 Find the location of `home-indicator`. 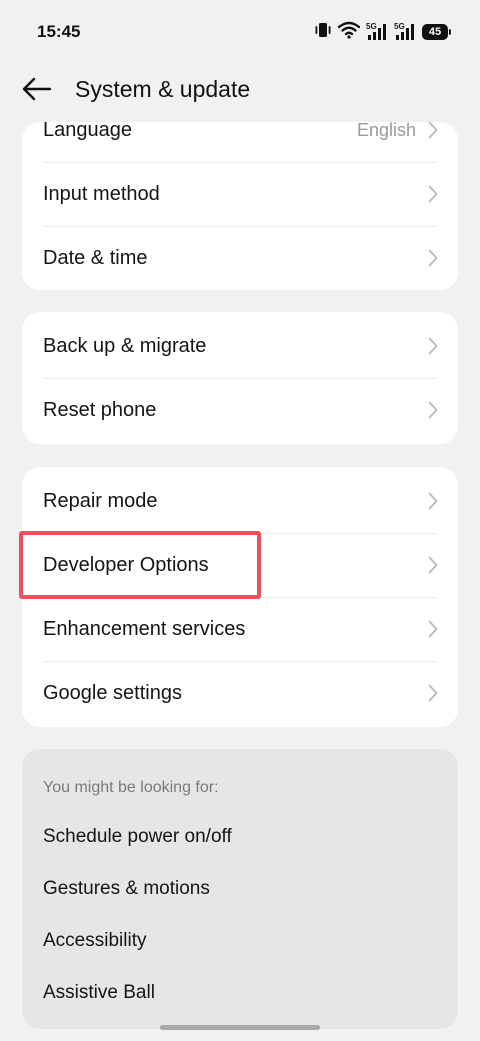

home-indicator is located at coordinates (240, 1027).